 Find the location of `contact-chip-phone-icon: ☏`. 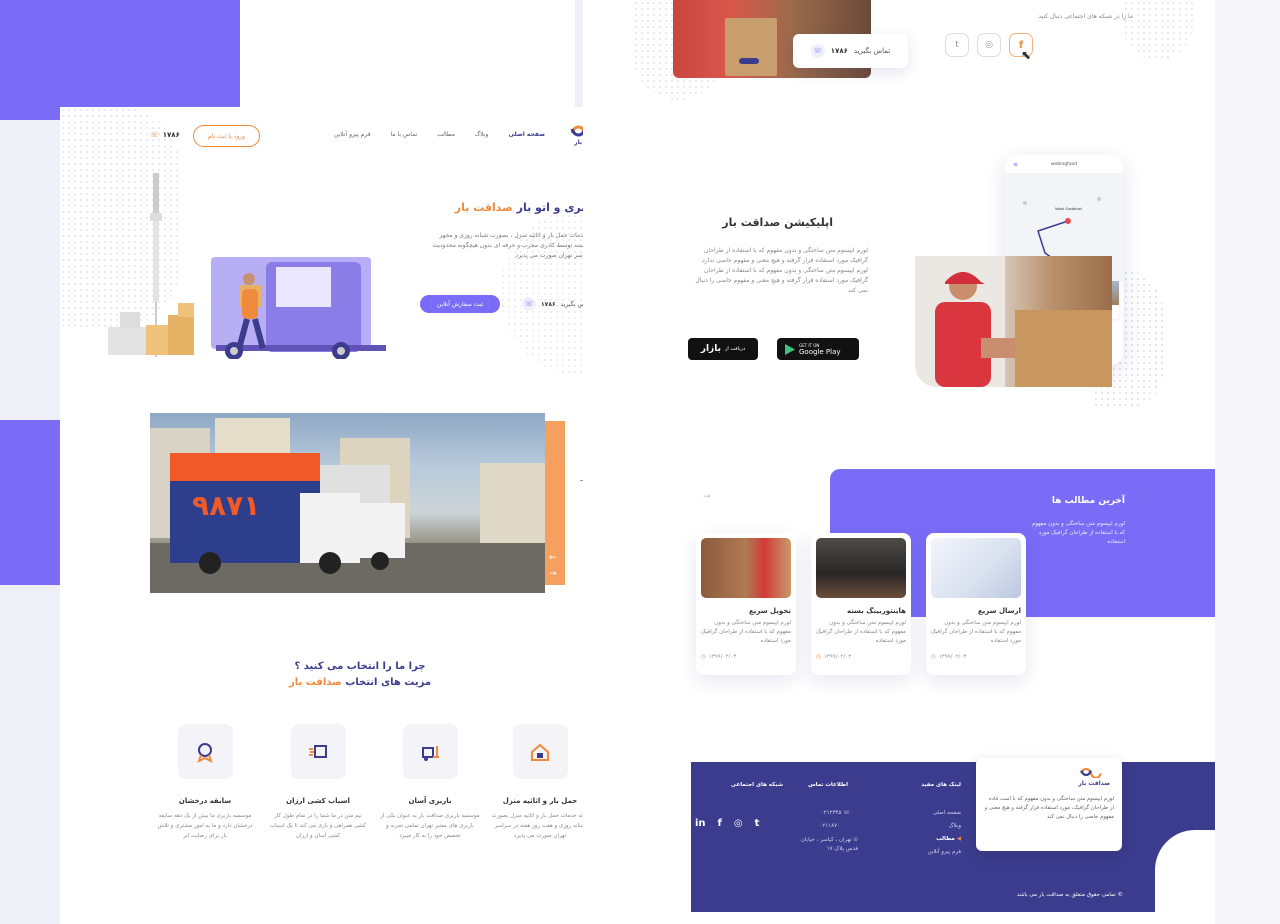

contact-chip-phone-icon: ☏ is located at coordinates (817, 51).